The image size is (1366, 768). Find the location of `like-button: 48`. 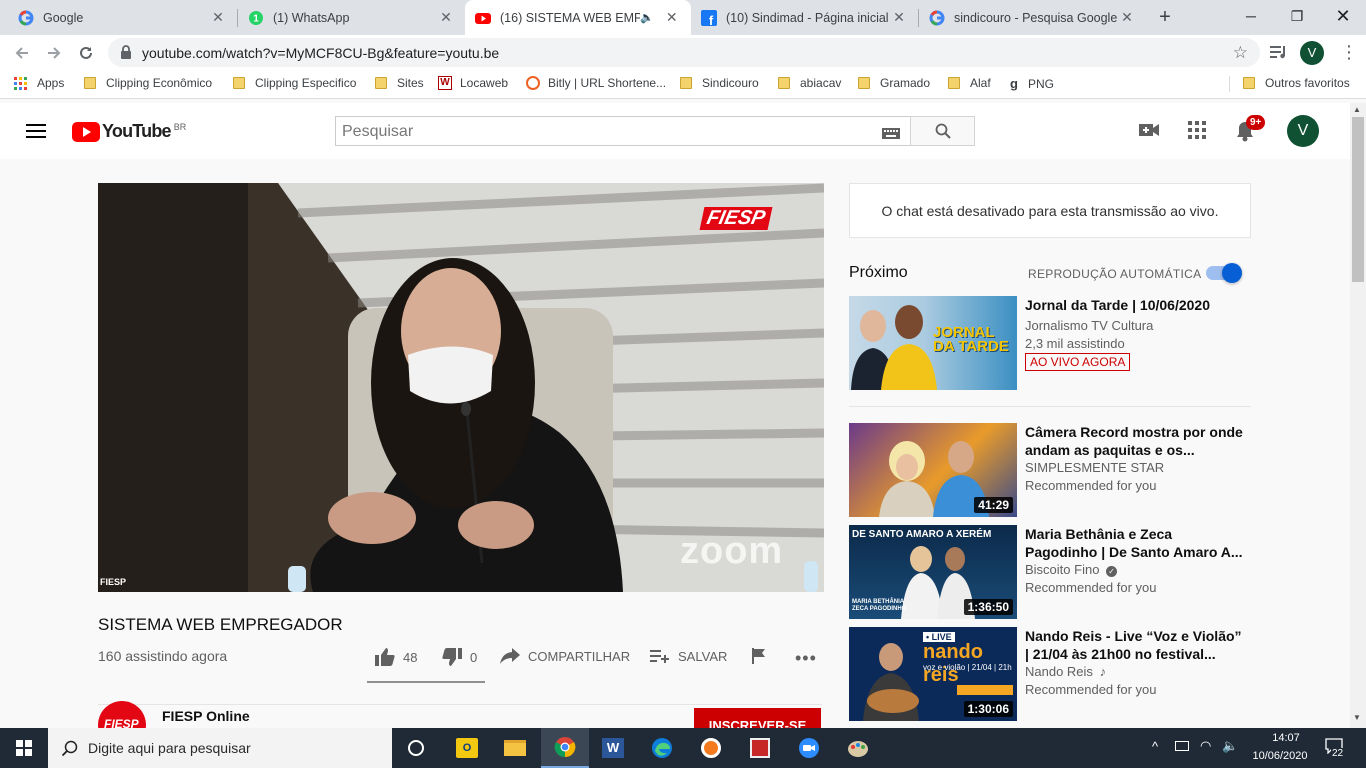

like-button: 48 is located at coordinates (396, 657).